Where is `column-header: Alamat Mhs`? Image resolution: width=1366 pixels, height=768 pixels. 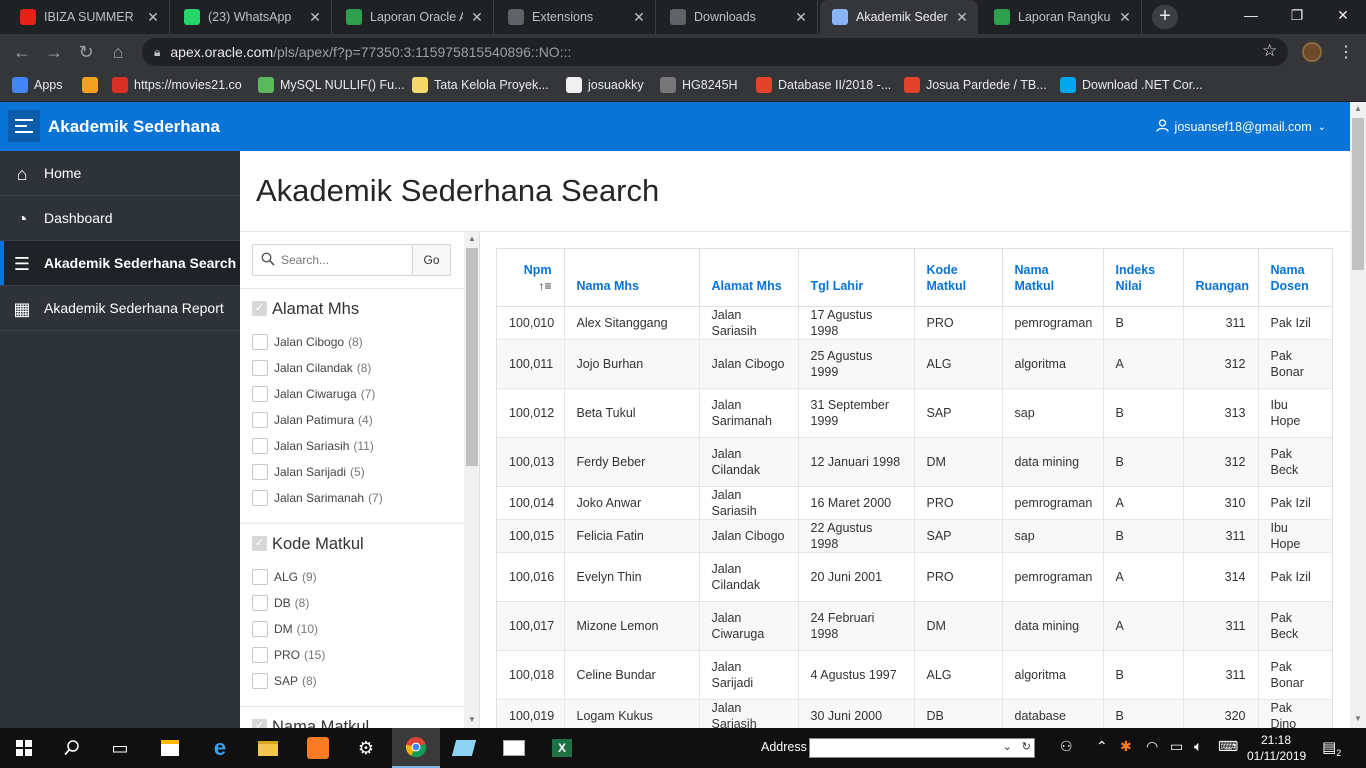 column-header: Alamat Mhs is located at coordinates (749, 278).